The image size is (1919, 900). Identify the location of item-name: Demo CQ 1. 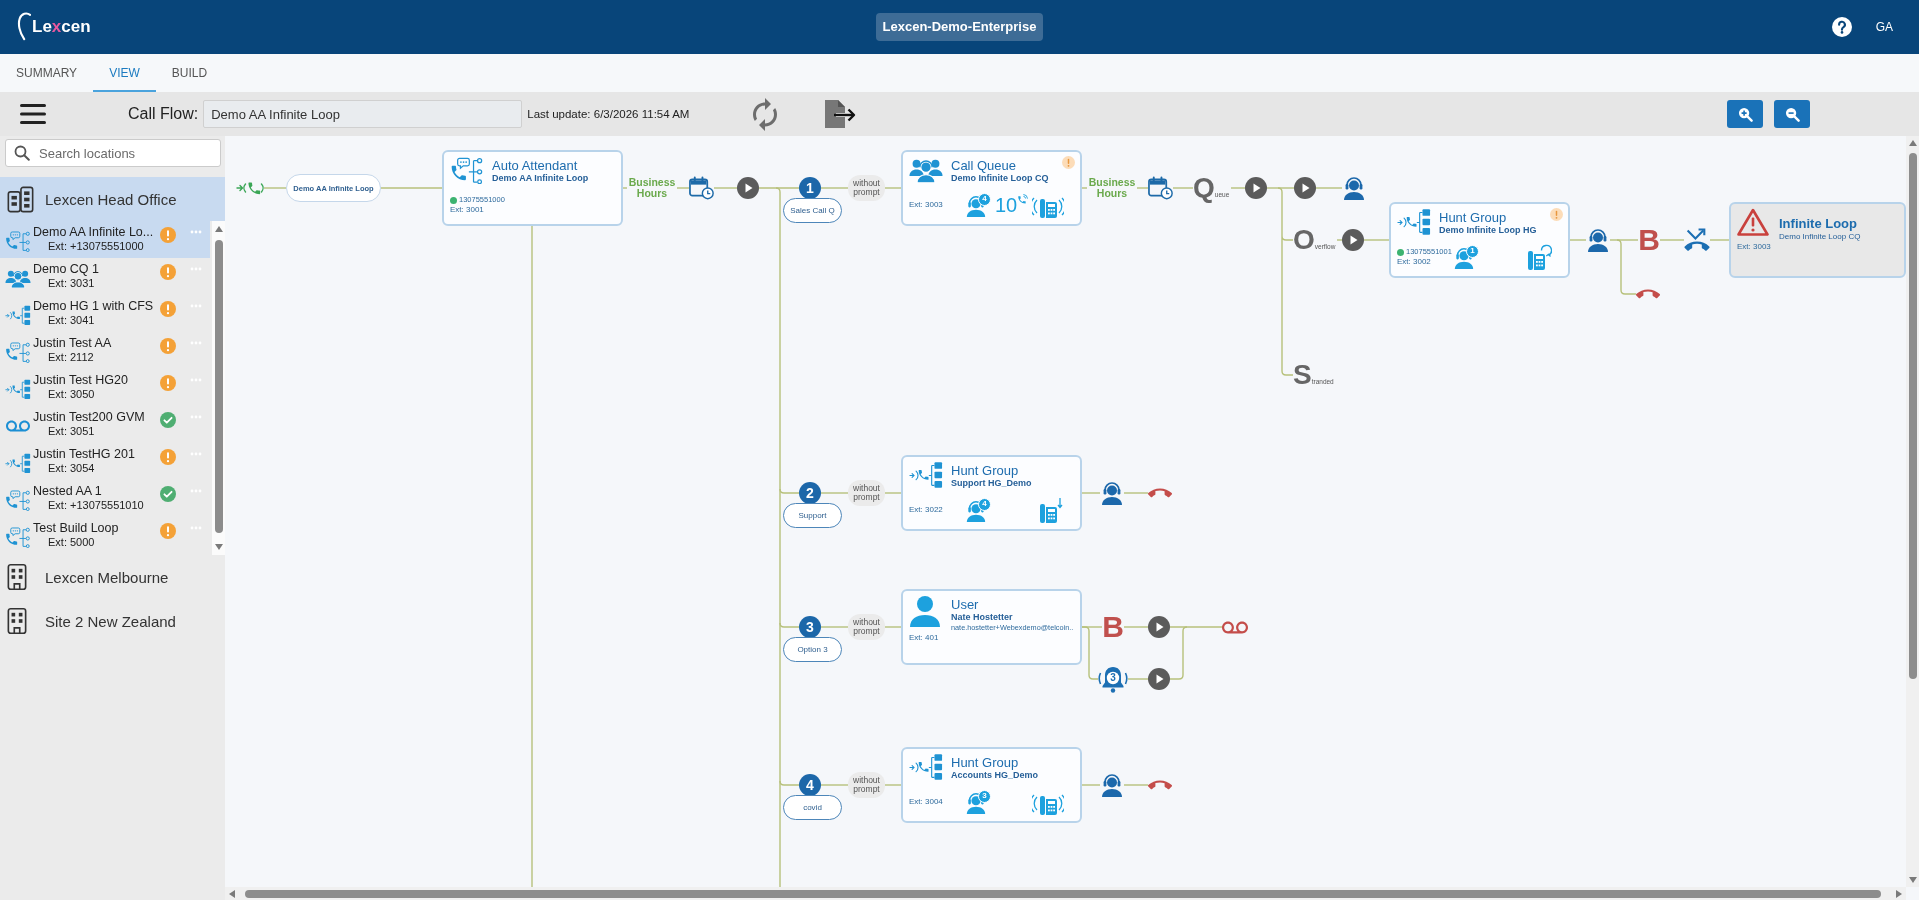
(66, 269).